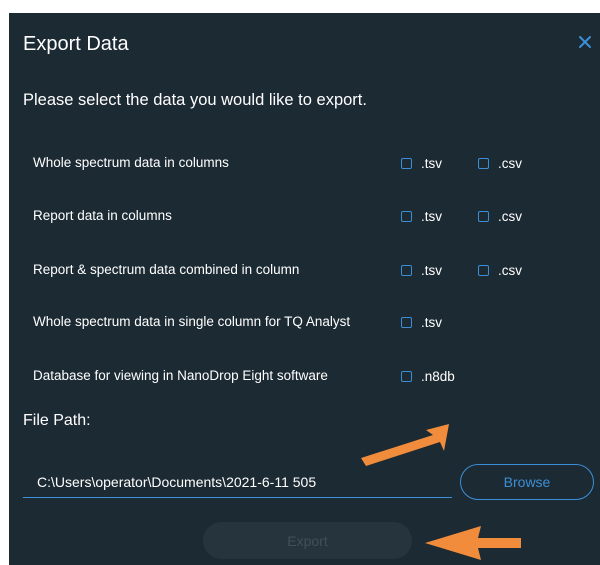  Describe the element at coordinates (304, 216) in the screenshot. I see `export-option-row: Report data in columns .tsv .csv` at that location.